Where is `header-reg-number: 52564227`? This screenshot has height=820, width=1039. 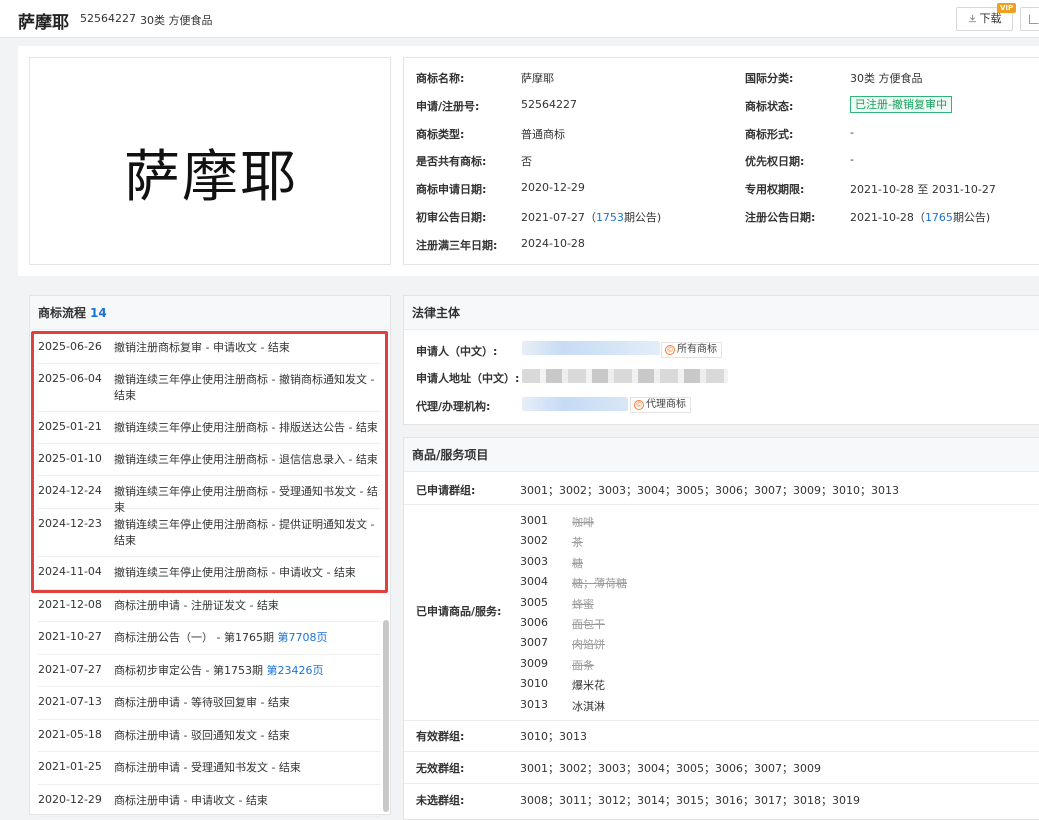 header-reg-number: 52564227 is located at coordinates (108, 18).